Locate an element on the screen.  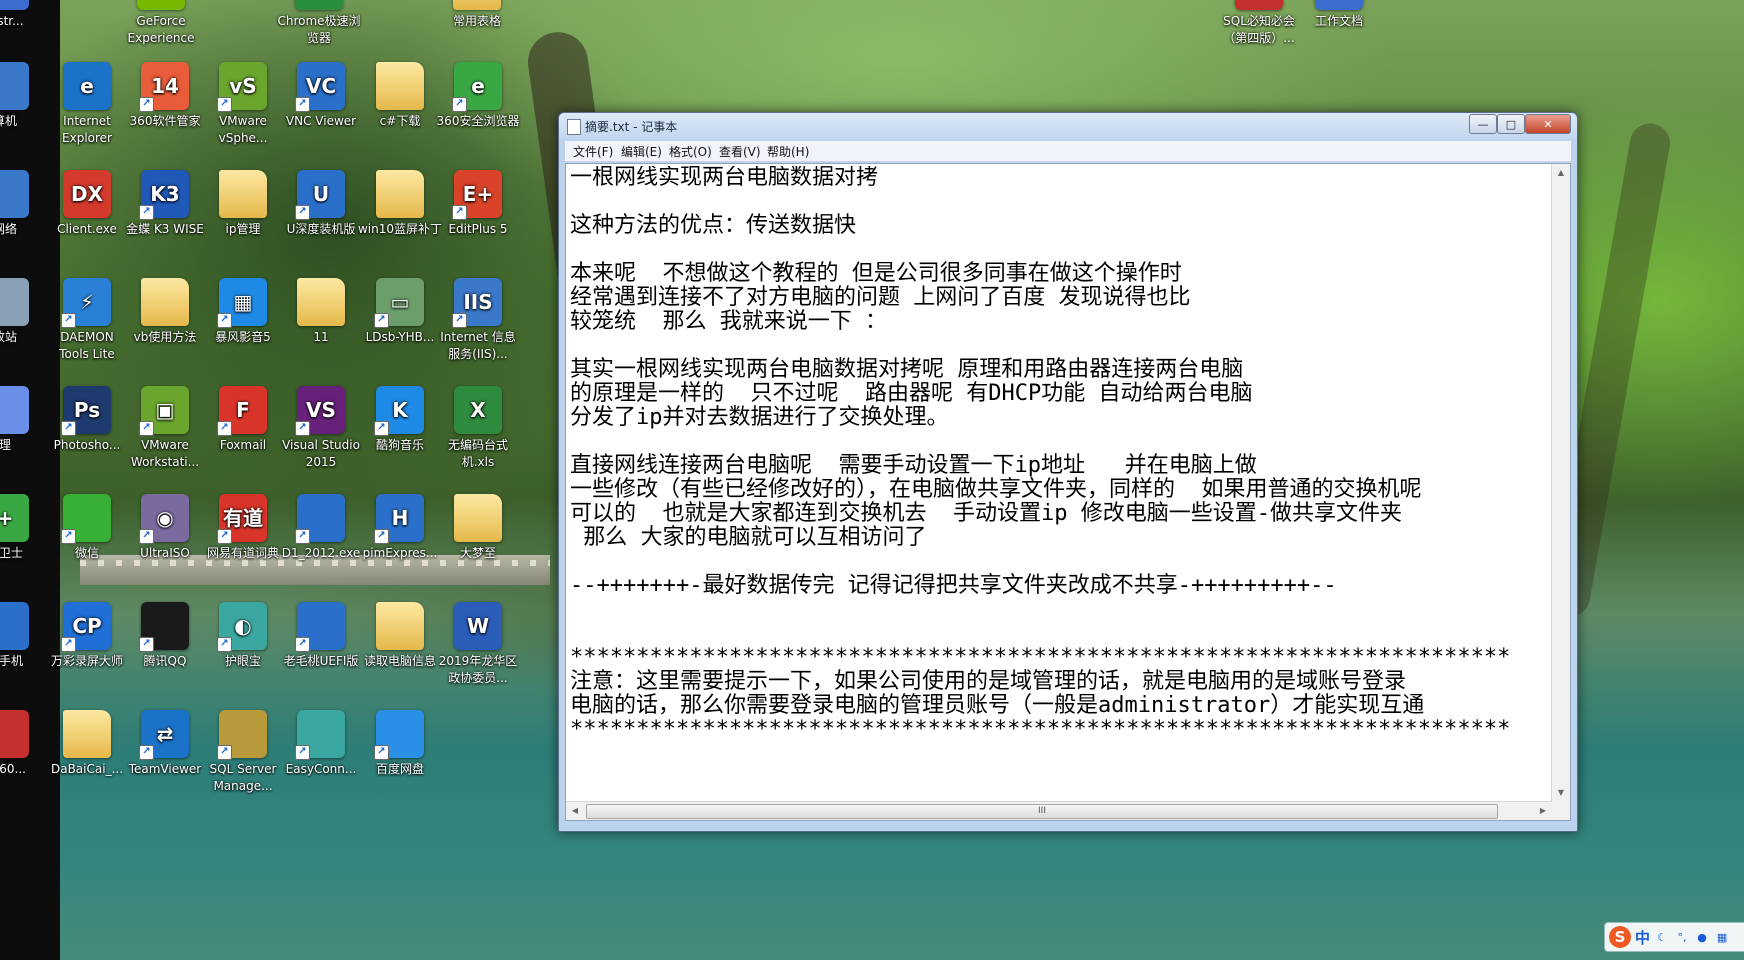
desktop-icon: VC ↗ VNC Viewer is located at coordinates (321, 96).